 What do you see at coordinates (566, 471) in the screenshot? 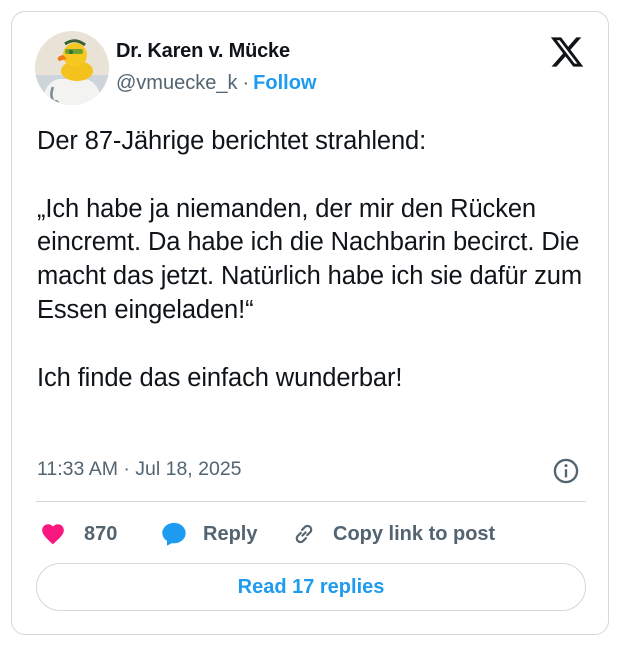
I see `info-icon` at bounding box center [566, 471].